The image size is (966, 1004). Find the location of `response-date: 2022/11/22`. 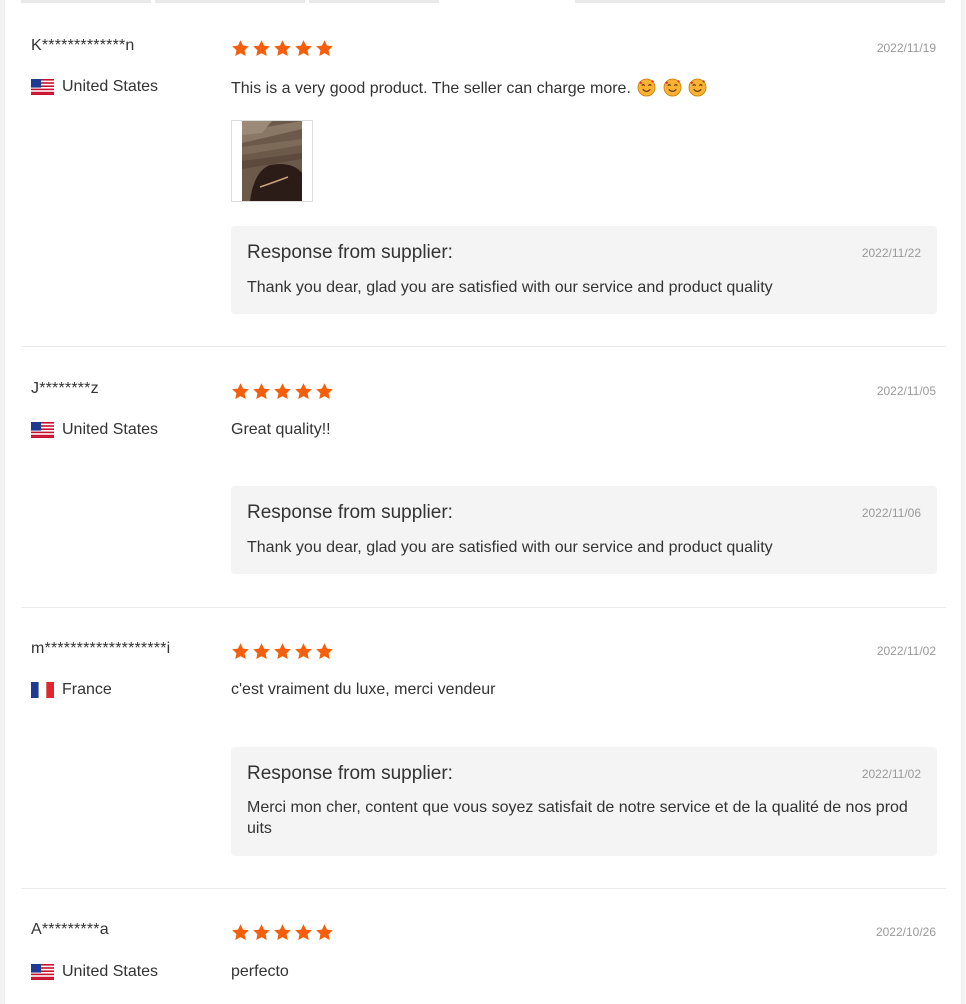

response-date: 2022/11/22 is located at coordinates (891, 253).